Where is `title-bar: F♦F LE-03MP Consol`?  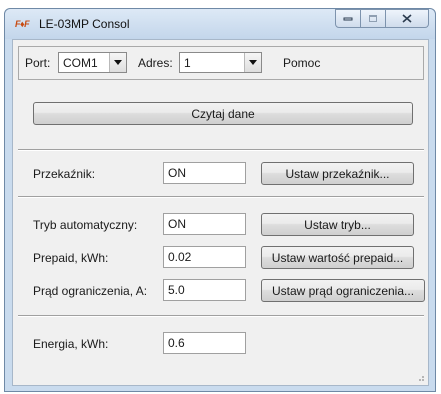 title-bar: F♦F LE-03MP Consol is located at coordinates (220, 24).